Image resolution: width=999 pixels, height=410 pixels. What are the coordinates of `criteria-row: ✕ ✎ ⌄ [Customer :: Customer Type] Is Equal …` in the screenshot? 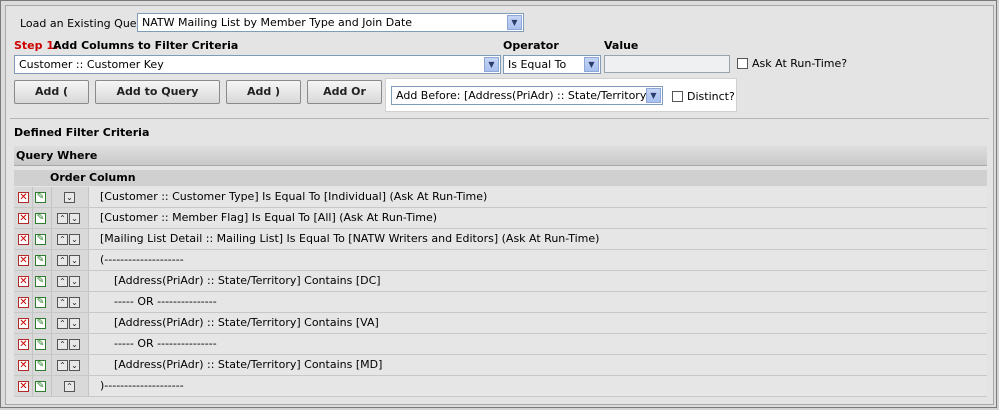 It's located at (500, 197).